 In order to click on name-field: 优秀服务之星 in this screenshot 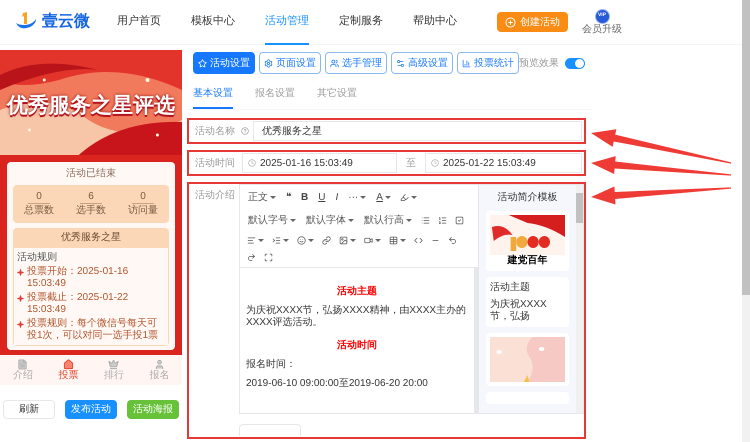, I will do `click(417, 131)`.